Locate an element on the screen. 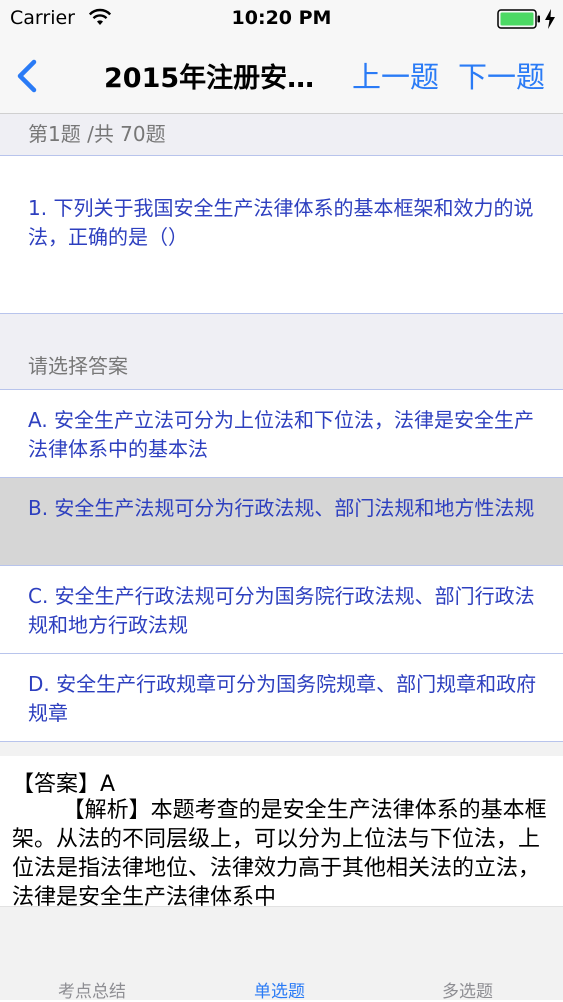 The height and width of the screenshot is (1002, 563). option-a: A. 安全生产立法可分为上位法和下位法，法律是安全生产法律体系中的基本法 is located at coordinates (281, 434).